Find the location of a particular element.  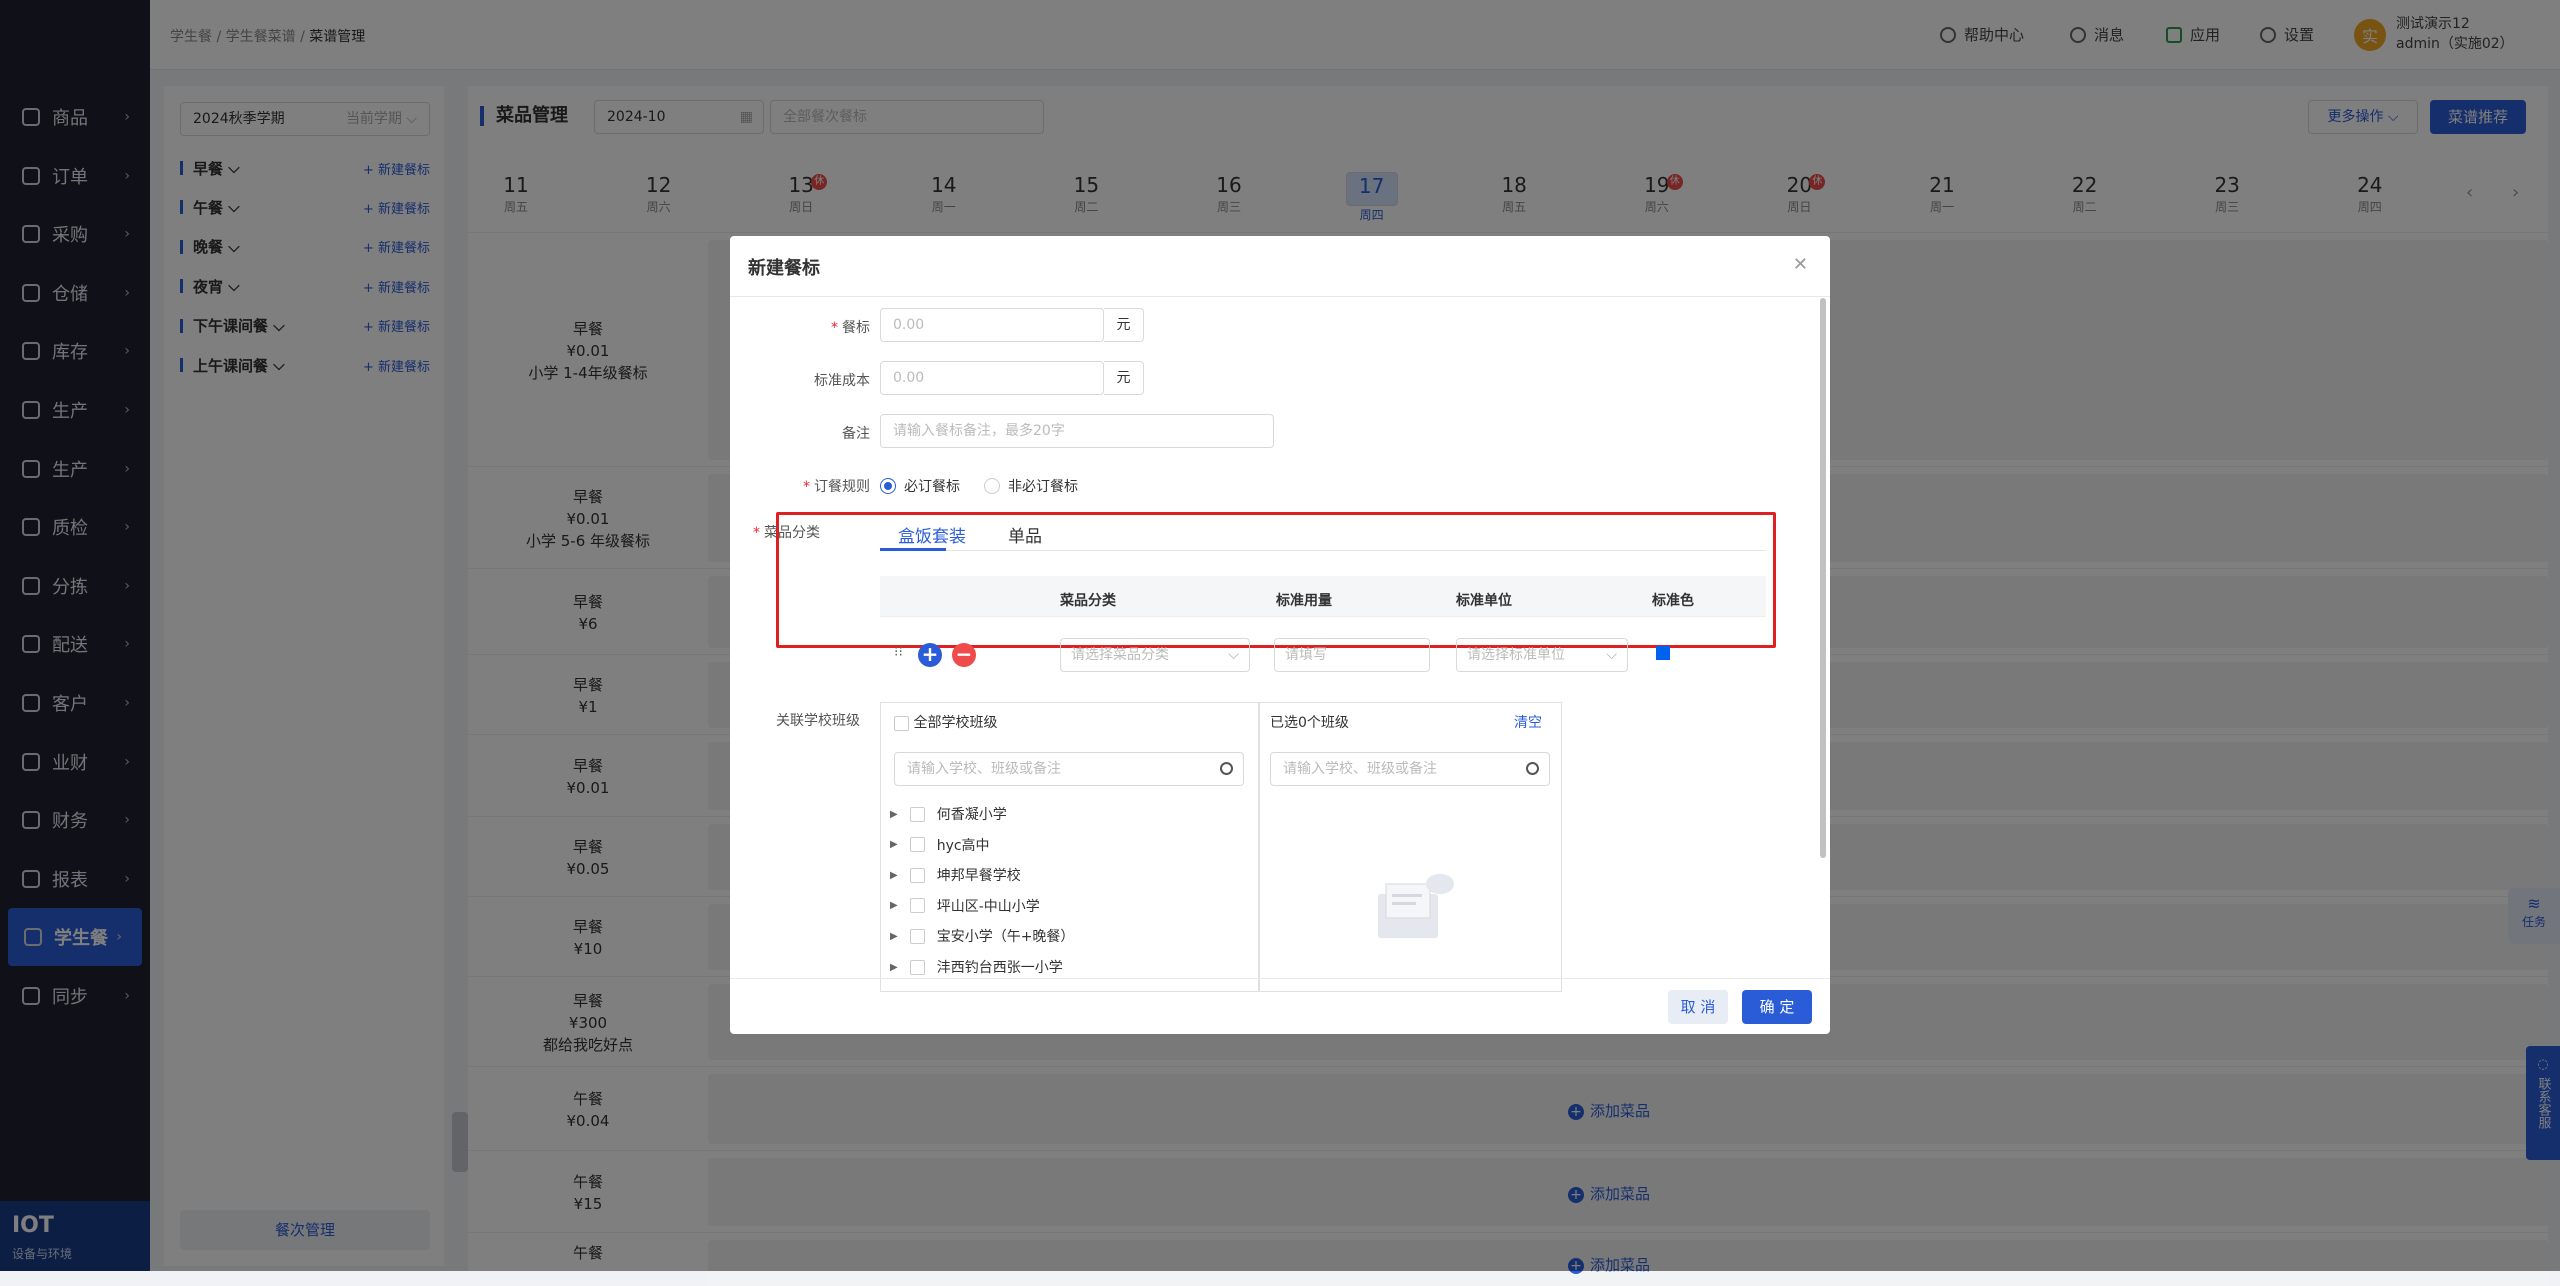

school-tree-item: ▶ 何香凝小学 is located at coordinates (948, 814).